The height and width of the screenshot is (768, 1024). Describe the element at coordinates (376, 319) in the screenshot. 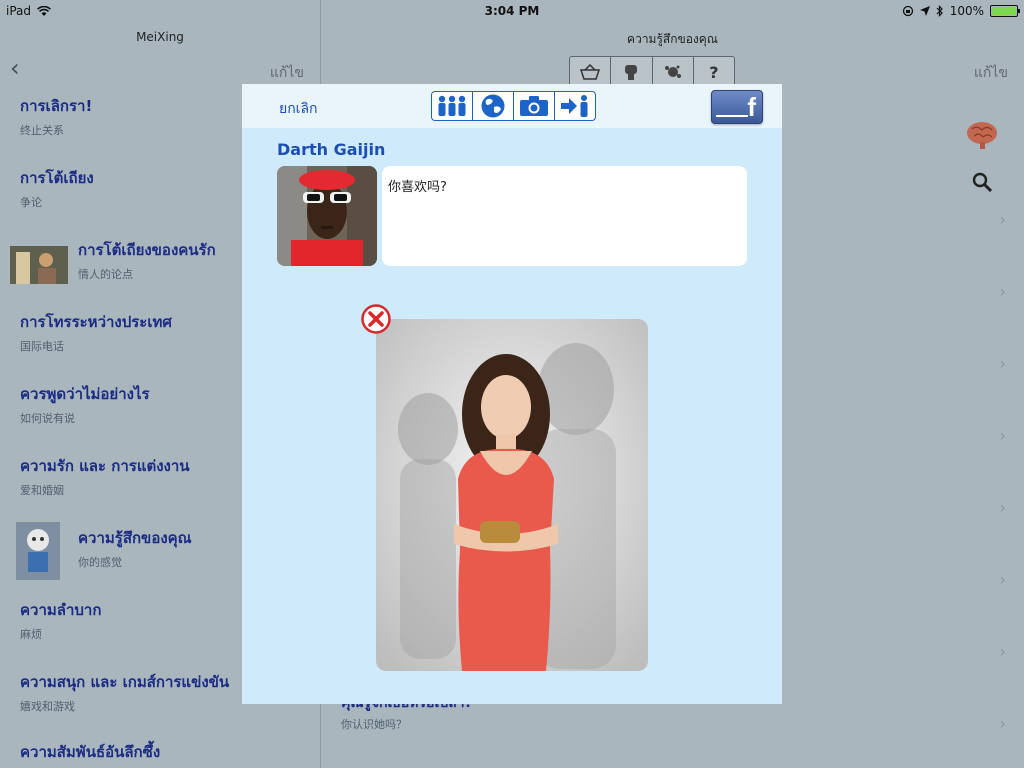

I see `remove-photo-icon` at that location.